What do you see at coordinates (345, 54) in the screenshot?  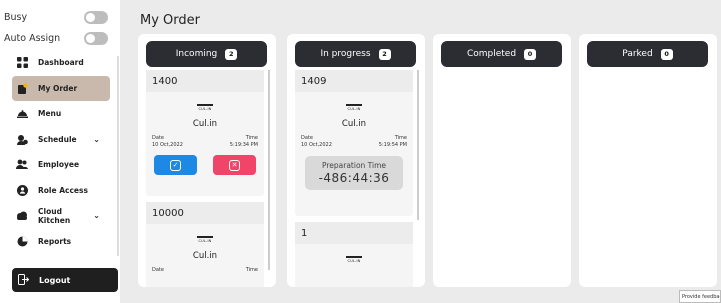 I see `column-title: In progress` at bounding box center [345, 54].